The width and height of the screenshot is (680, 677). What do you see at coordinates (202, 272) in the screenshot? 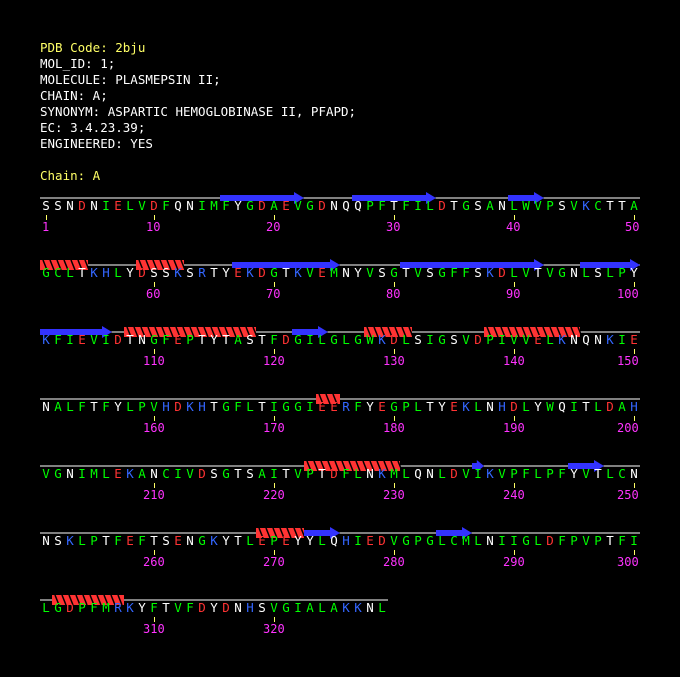
I see `residue: R` at bounding box center [202, 272].